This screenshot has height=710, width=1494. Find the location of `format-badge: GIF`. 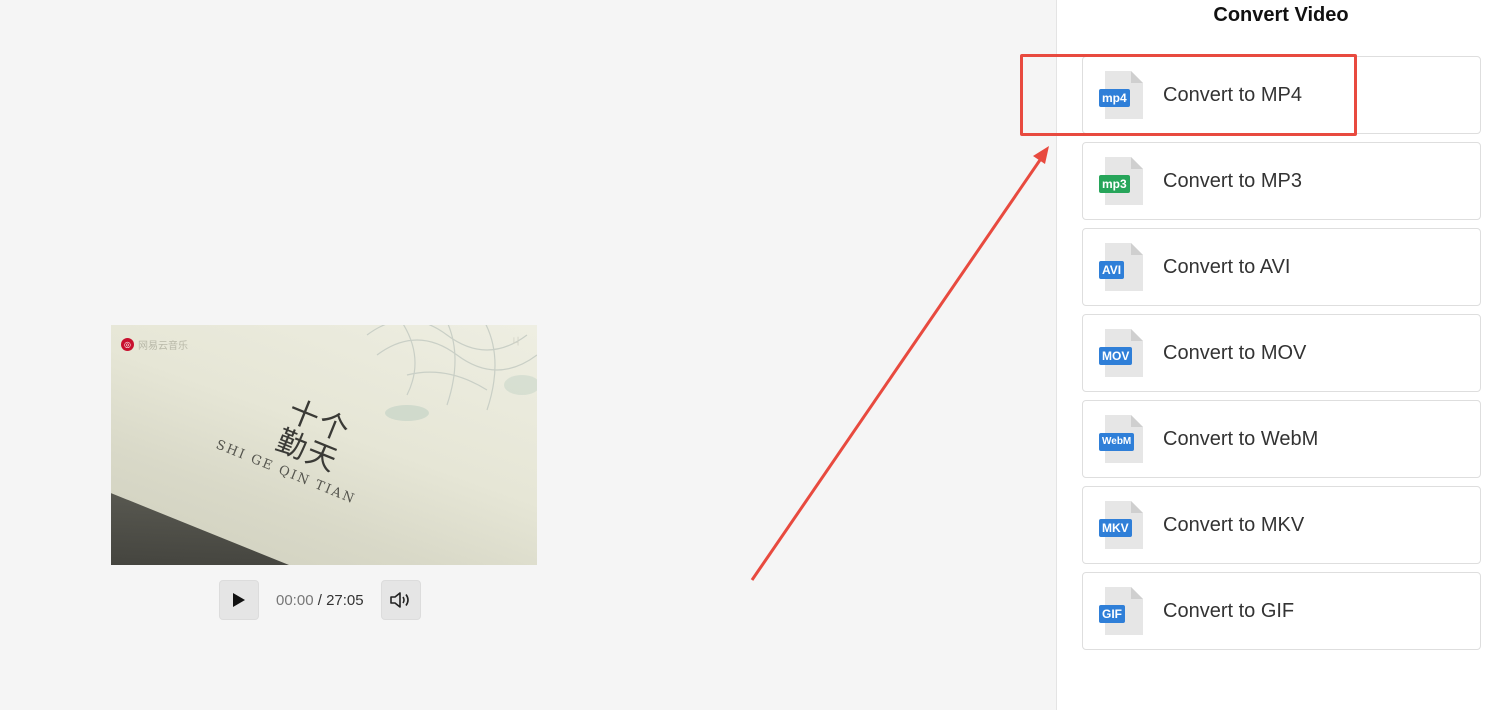

format-badge: GIF is located at coordinates (1112, 614).